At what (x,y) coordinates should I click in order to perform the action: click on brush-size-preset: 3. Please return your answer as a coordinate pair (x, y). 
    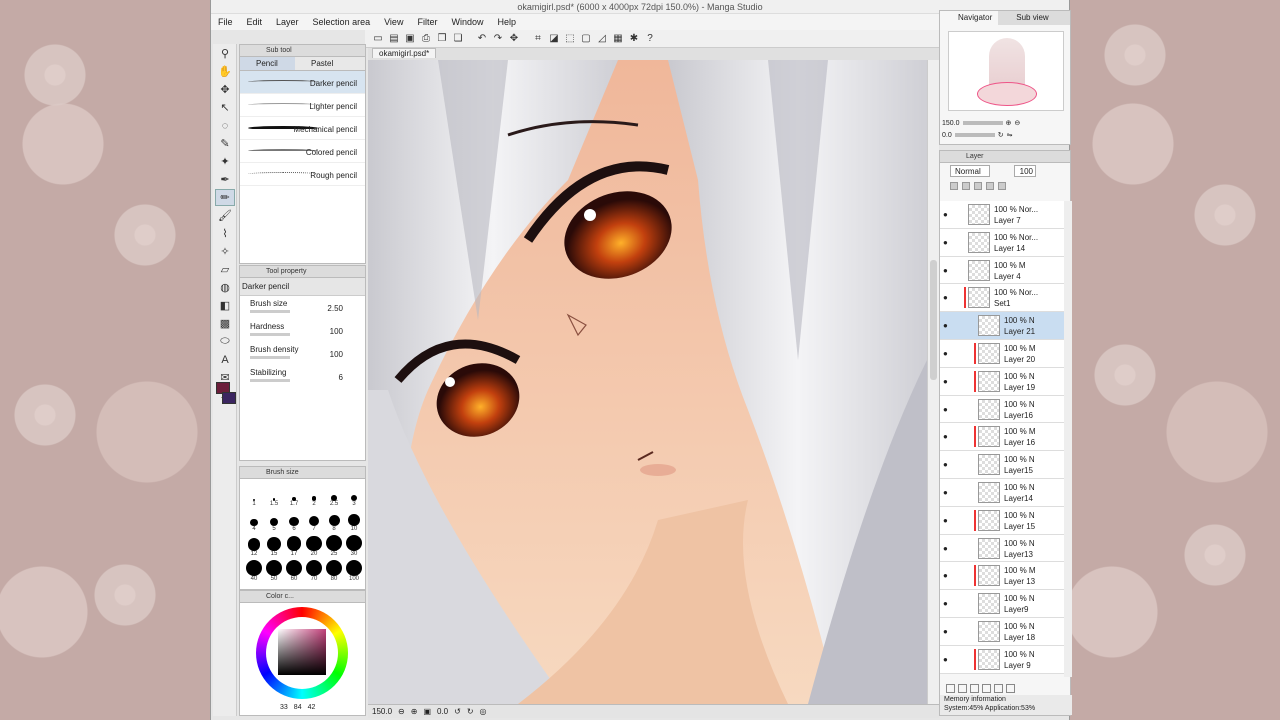
    Looking at the image, I should click on (354, 494).